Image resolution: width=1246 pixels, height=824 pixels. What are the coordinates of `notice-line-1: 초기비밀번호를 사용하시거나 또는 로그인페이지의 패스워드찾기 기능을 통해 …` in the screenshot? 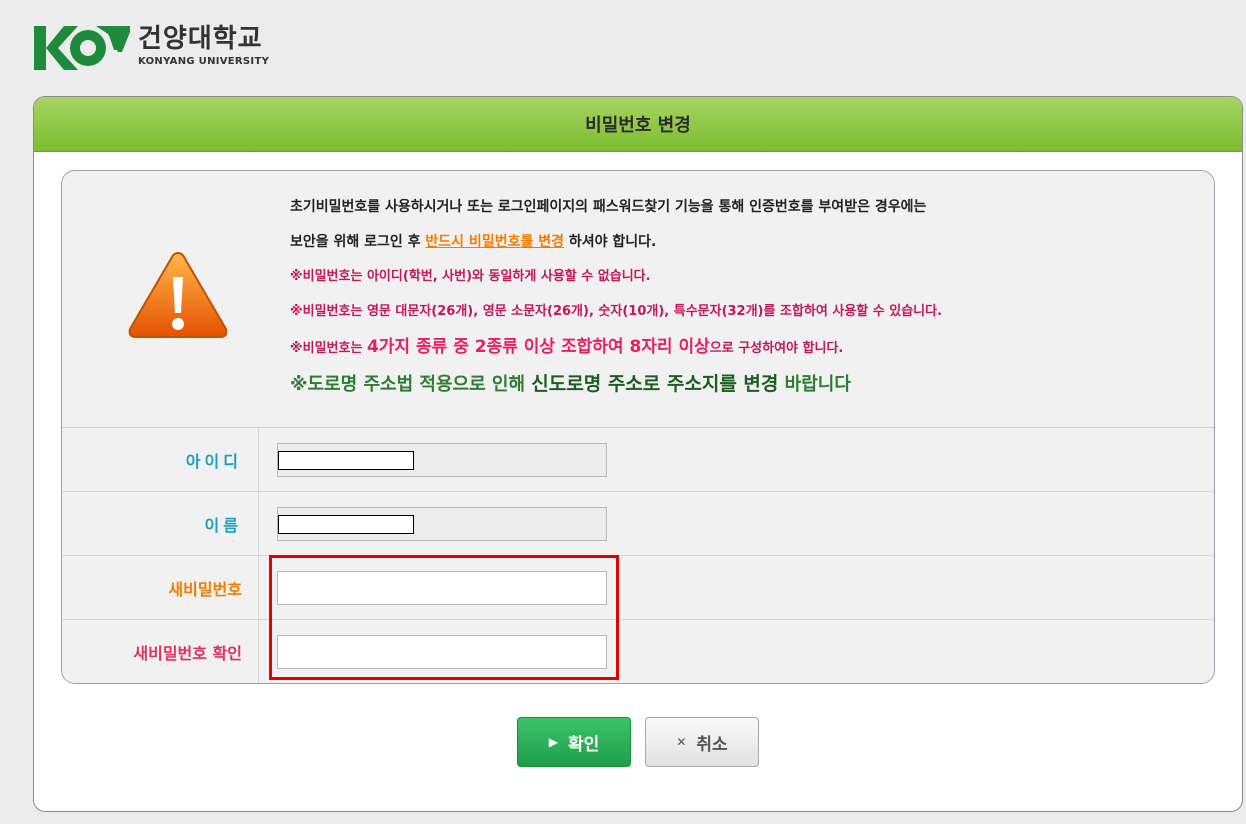 It's located at (608, 207).